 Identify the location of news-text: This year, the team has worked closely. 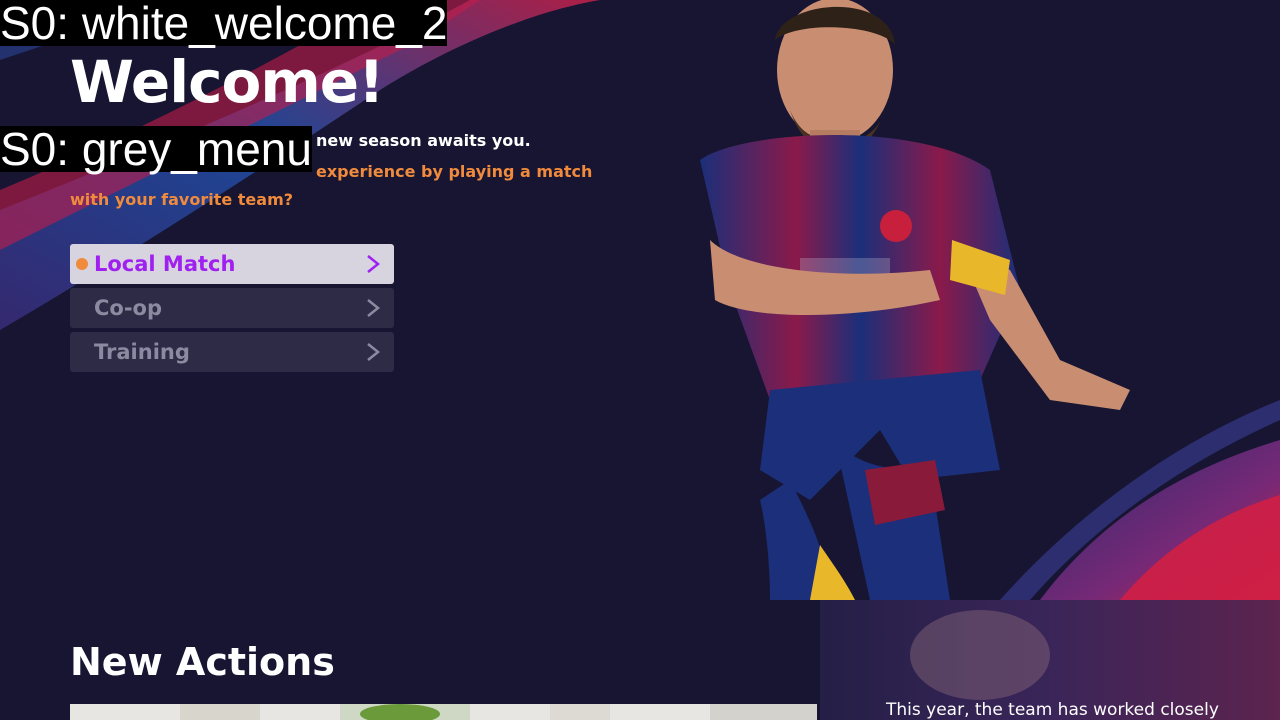
(1052, 710).